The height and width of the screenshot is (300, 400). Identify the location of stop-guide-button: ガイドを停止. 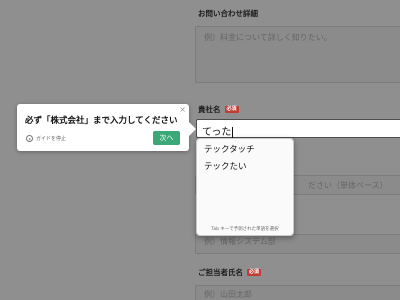
(46, 138).